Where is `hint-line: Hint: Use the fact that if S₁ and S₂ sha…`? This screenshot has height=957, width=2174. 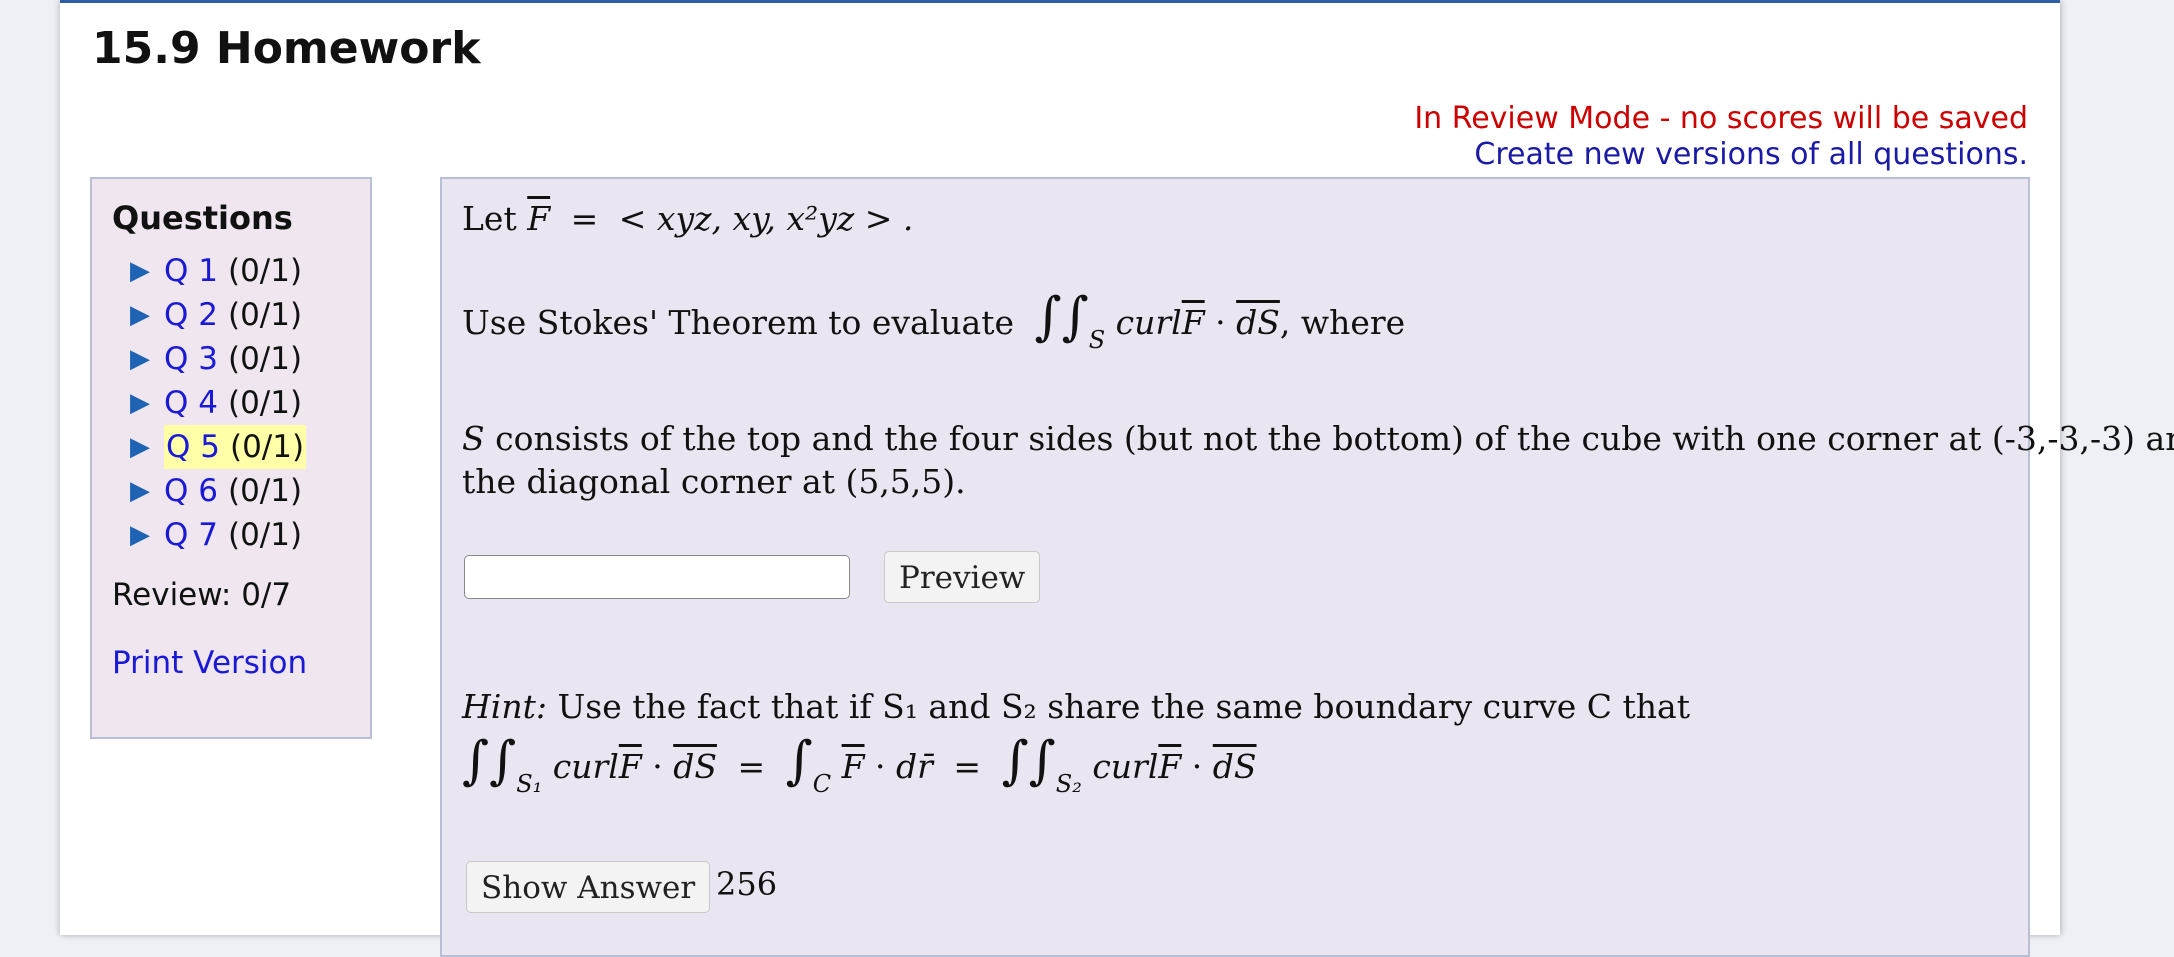
hint-line: Hint: Use the fact that if S₁ and S₂ sha… is located at coordinates (1076, 706).